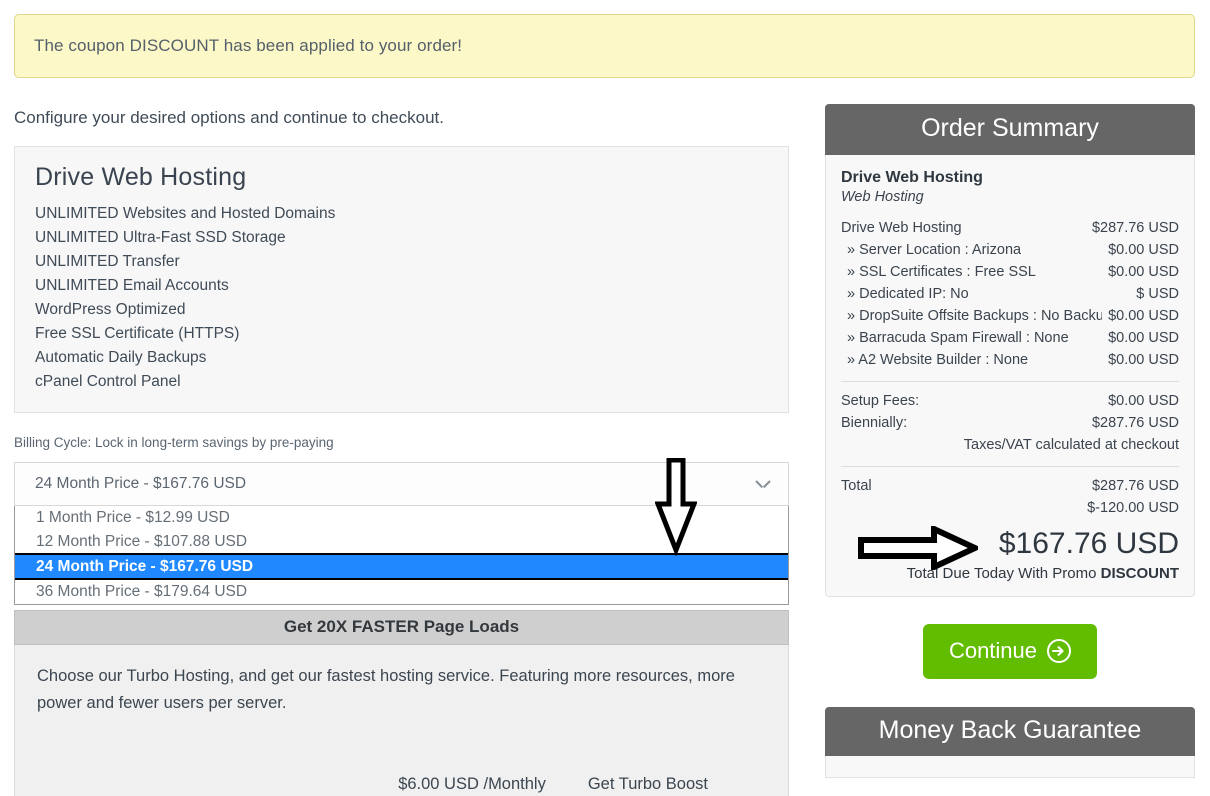 The height and width of the screenshot is (796, 1210). What do you see at coordinates (1010, 731) in the screenshot?
I see `money-back-guarantee-heading: Money Back Guarantee` at bounding box center [1010, 731].